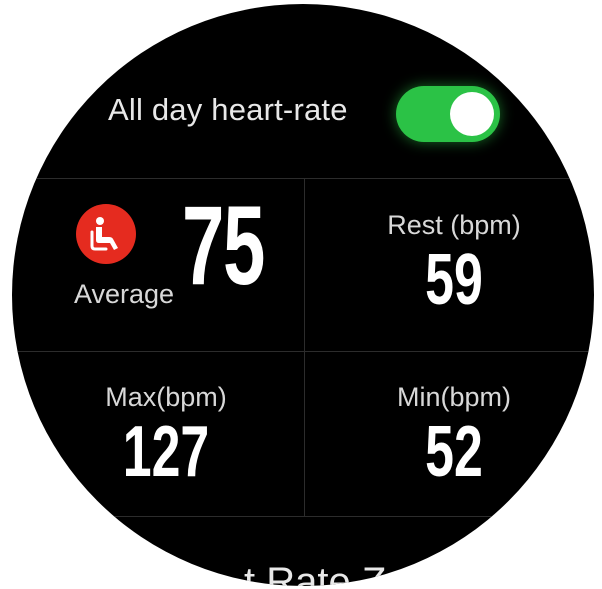  Describe the element at coordinates (472, 114) in the screenshot. I see `toggle-knob` at that location.